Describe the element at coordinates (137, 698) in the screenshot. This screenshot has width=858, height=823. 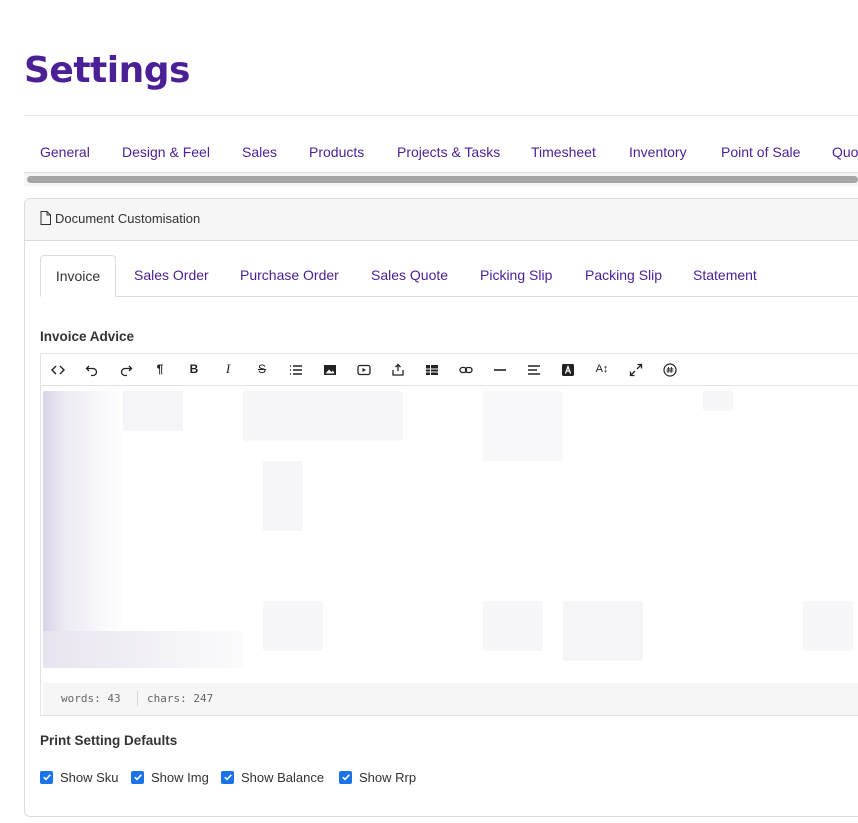
I see `status-divider` at that location.